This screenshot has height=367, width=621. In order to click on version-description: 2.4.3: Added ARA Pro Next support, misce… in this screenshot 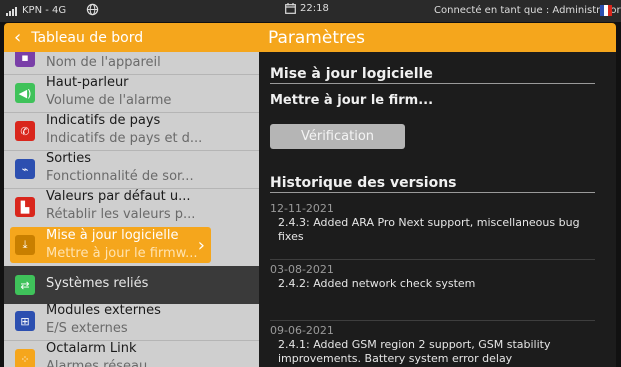, I will do `click(429, 229)`.